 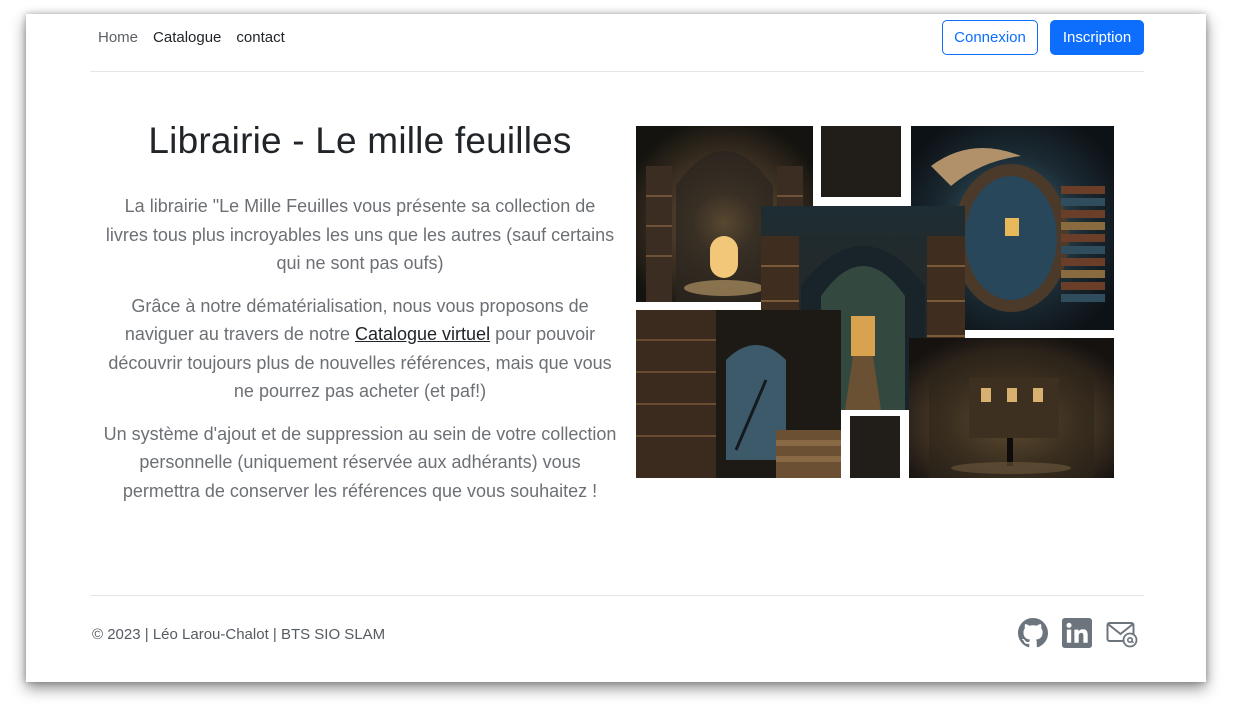 I want to click on linkedin-icon, so click(x=1077, y=635).